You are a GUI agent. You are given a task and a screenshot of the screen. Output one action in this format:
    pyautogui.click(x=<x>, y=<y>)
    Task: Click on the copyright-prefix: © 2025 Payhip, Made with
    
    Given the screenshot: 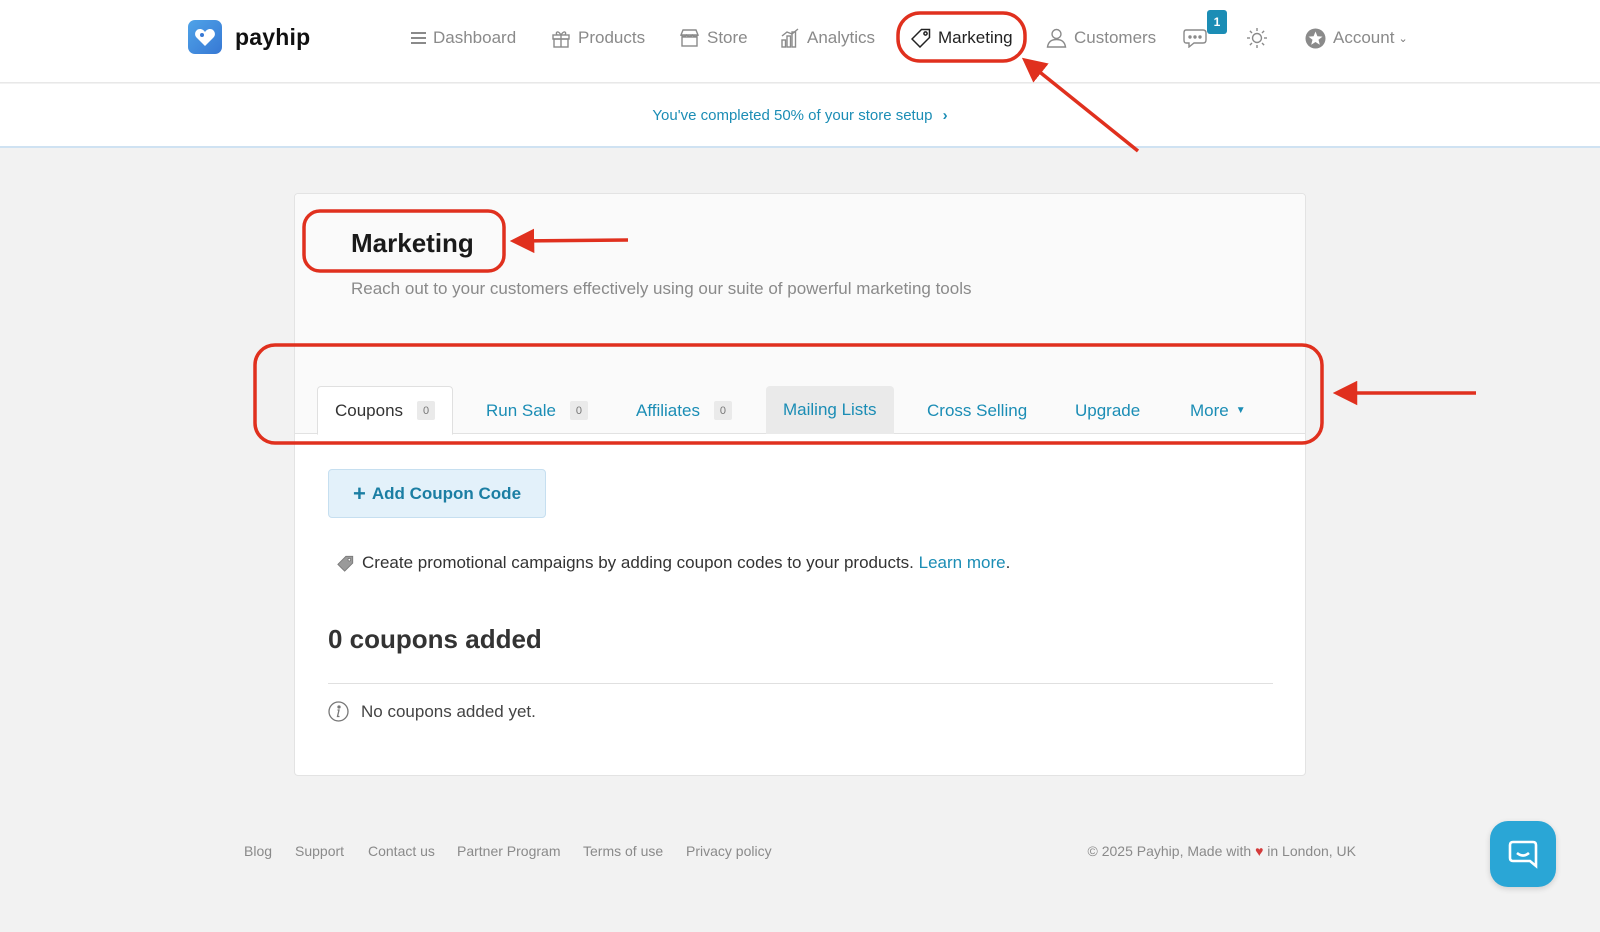 What is the action you would take?
    pyautogui.click(x=1169, y=851)
    